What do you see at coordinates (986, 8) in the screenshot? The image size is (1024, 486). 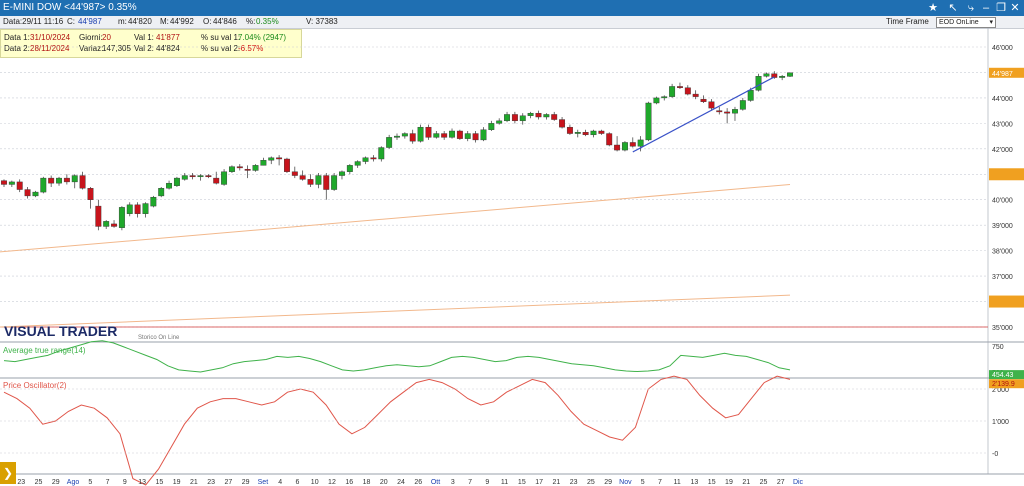 I see `minimize-icon: –` at bounding box center [986, 8].